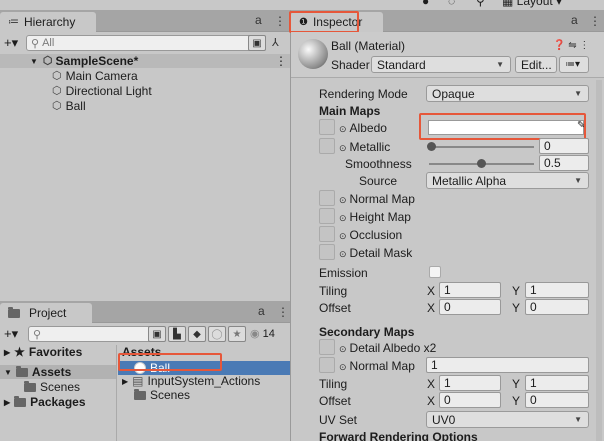 The height and width of the screenshot is (441, 604). What do you see at coordinates (516, 383) in the screenshot?
I see `y-label: Y` at bounding box center [516, 383].